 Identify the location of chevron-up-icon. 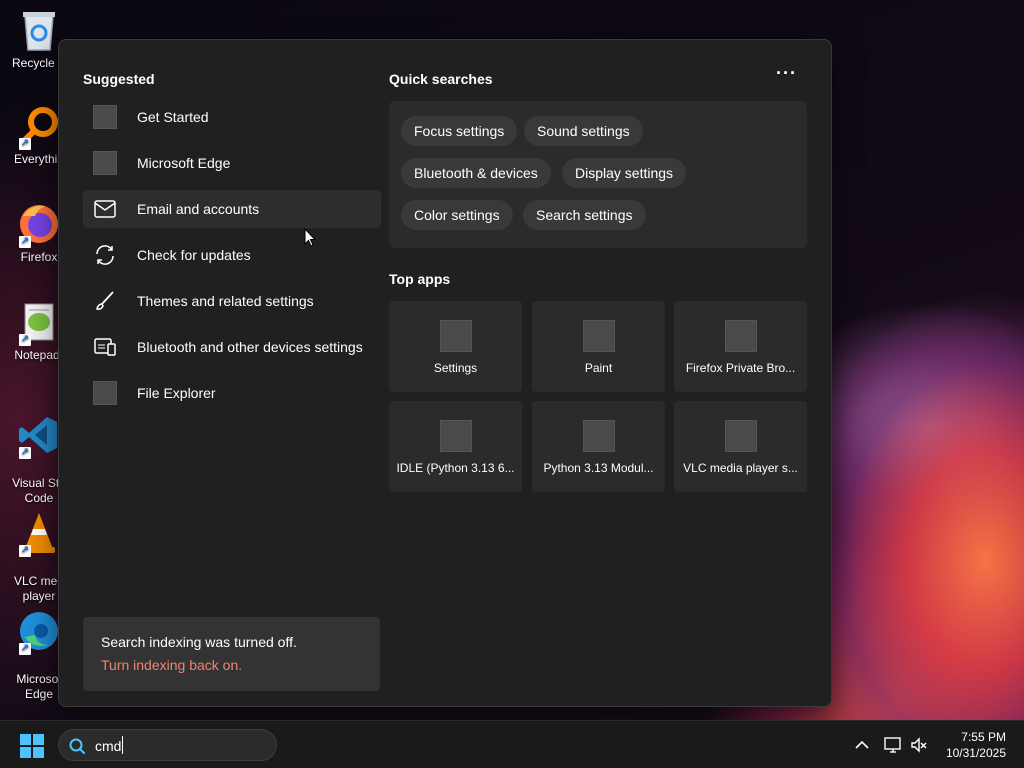
(862, 745).